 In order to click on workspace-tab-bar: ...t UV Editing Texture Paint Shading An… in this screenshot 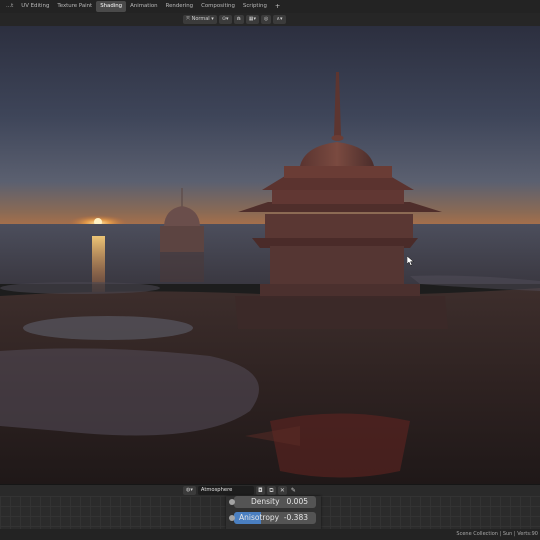, I will do `click(270, 6)`.